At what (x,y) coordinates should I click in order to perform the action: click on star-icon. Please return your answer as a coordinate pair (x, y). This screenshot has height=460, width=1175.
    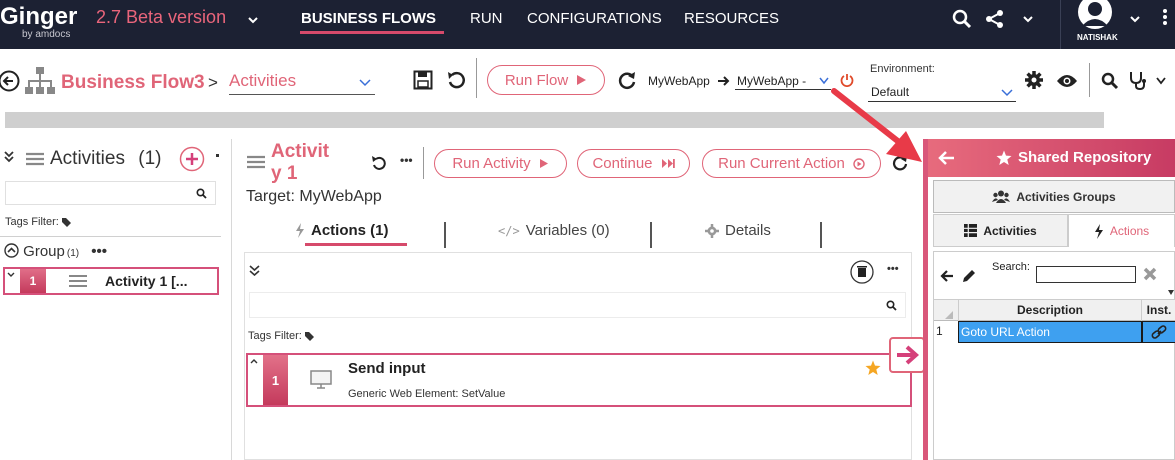
    Looking at the image, I should click on (873, 368).